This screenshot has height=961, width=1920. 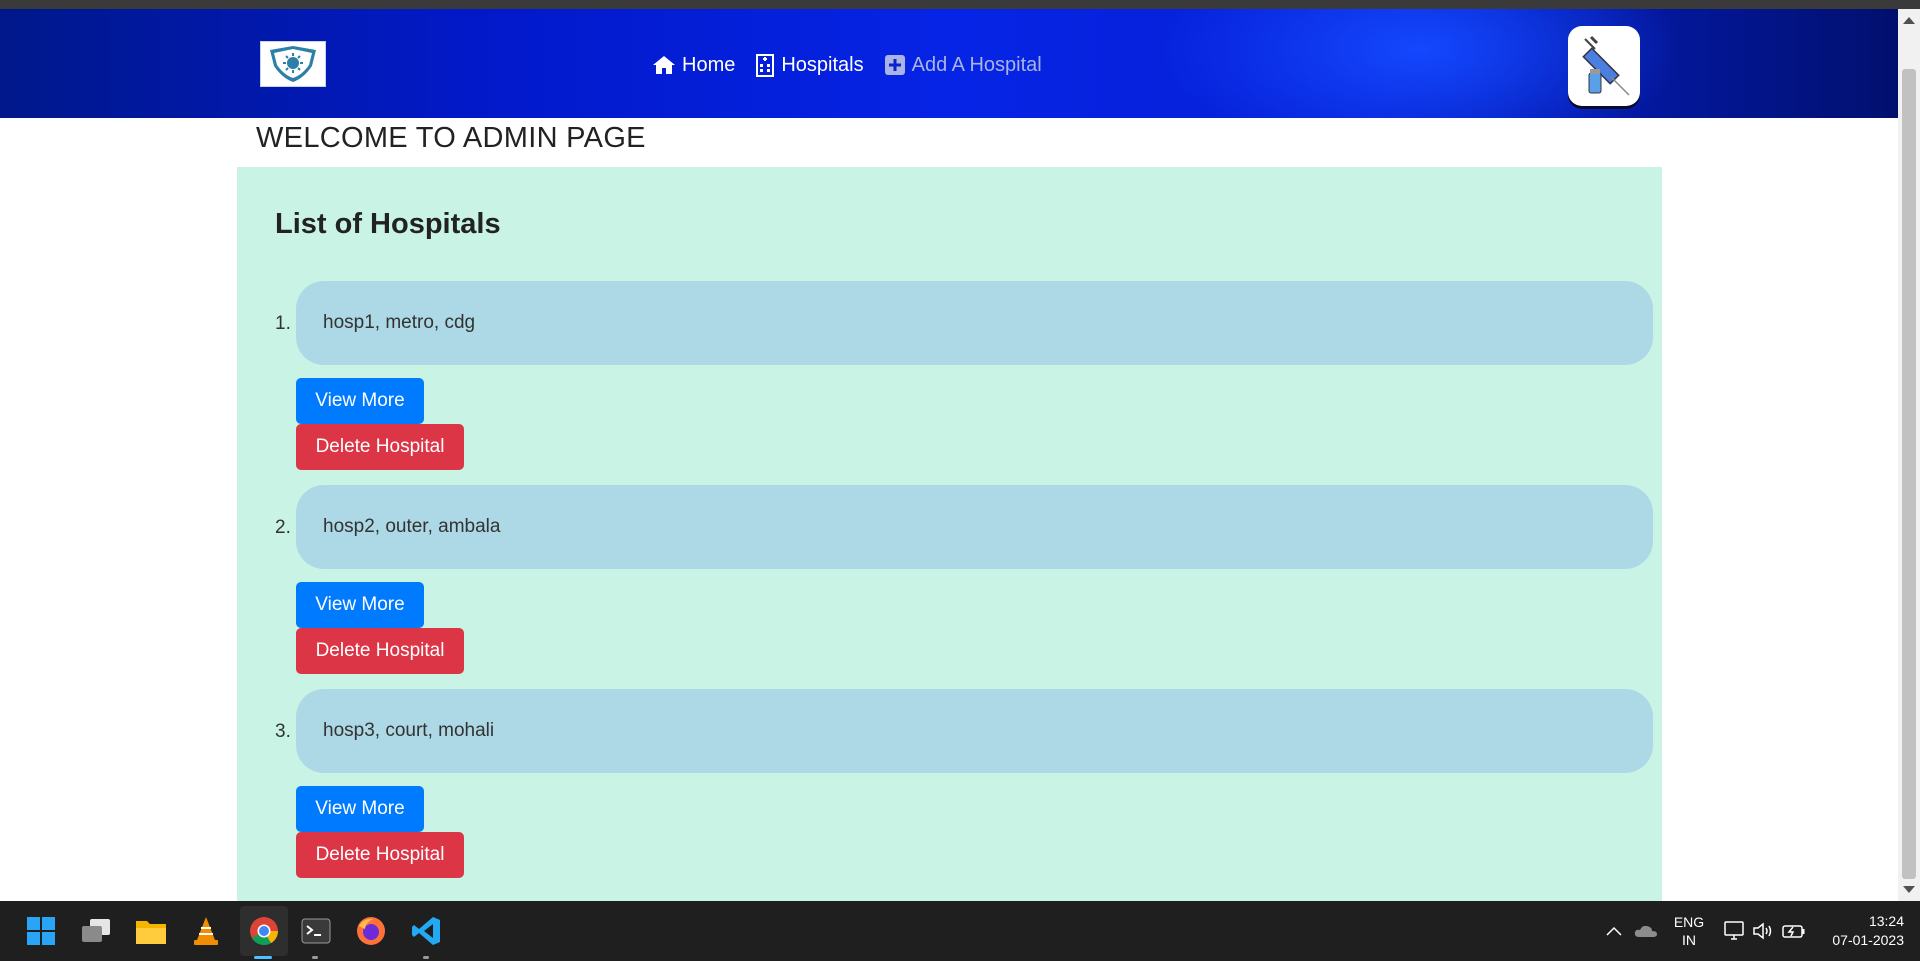 I want to click on hospital-info: hosp2, outer, ambala, so click(x=412, y=526).